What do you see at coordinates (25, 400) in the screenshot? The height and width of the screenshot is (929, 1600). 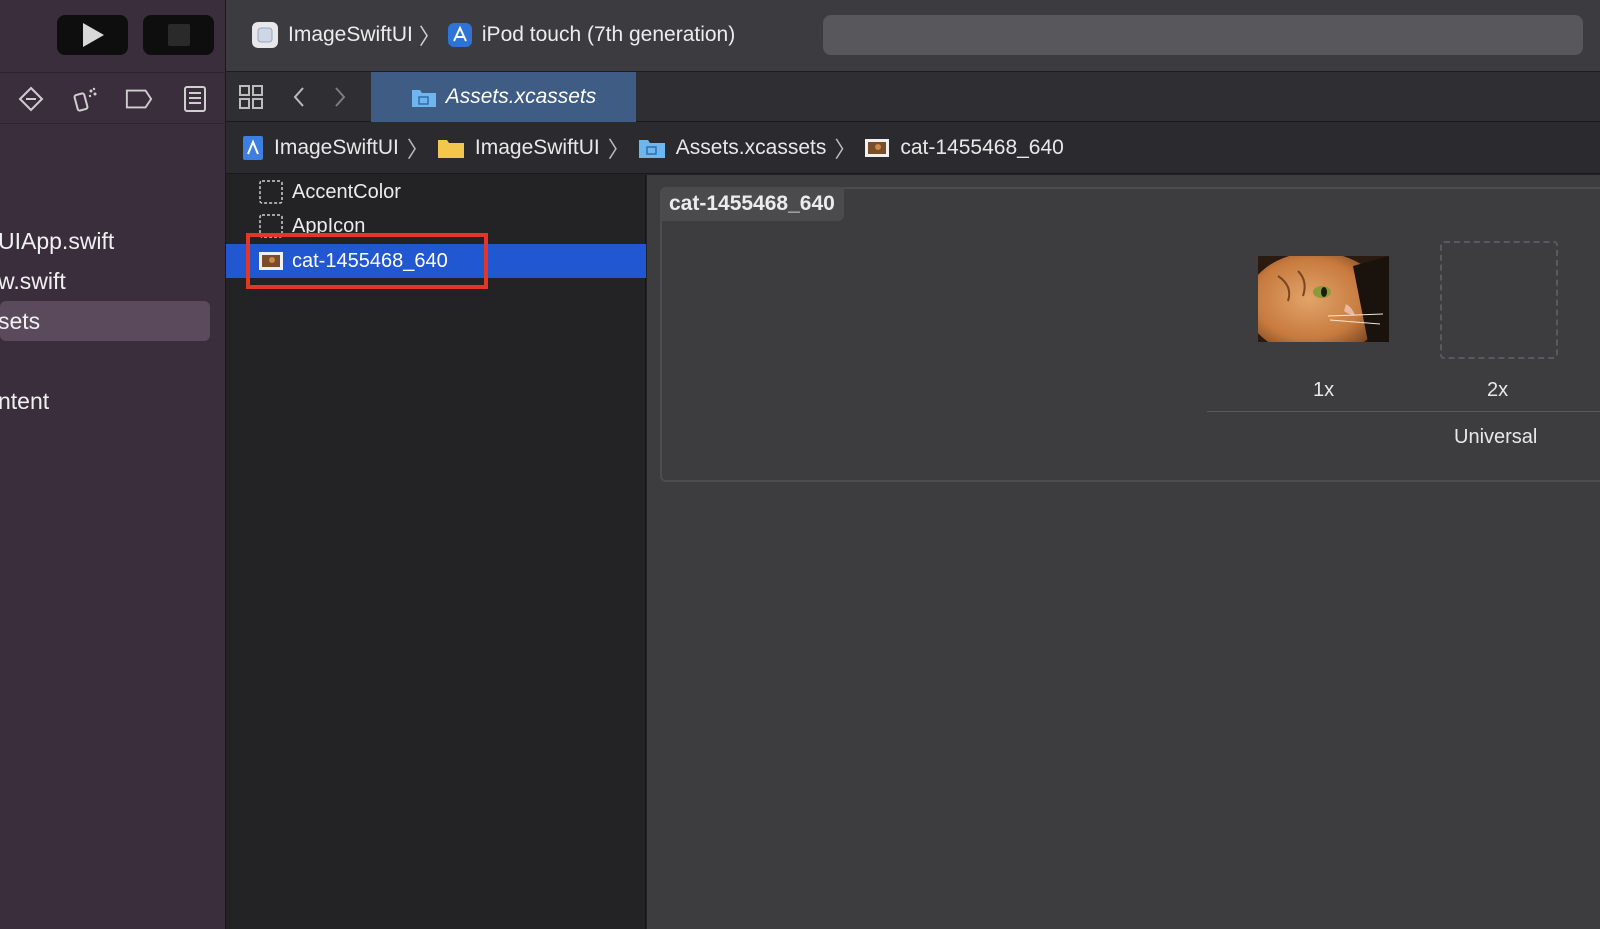 I see `file-label: ntent` at bounding box center [25, 400].